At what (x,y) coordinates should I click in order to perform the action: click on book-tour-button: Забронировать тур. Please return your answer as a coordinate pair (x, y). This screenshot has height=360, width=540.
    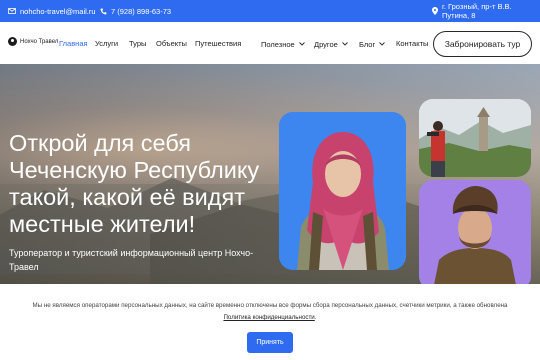
    Looking at the image, I should click on (482, 44).